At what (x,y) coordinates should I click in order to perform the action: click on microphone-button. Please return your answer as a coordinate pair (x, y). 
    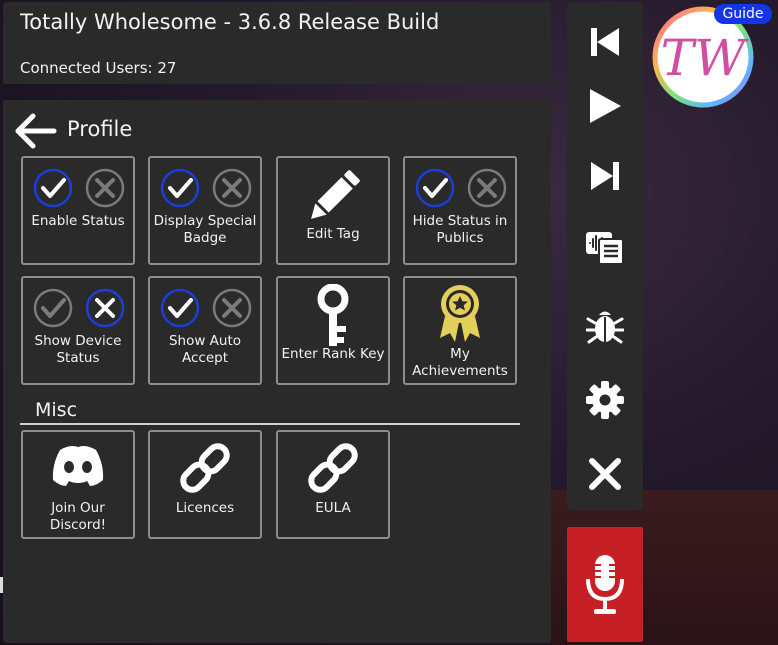
    Looking at the image, I should click on (605, 584).